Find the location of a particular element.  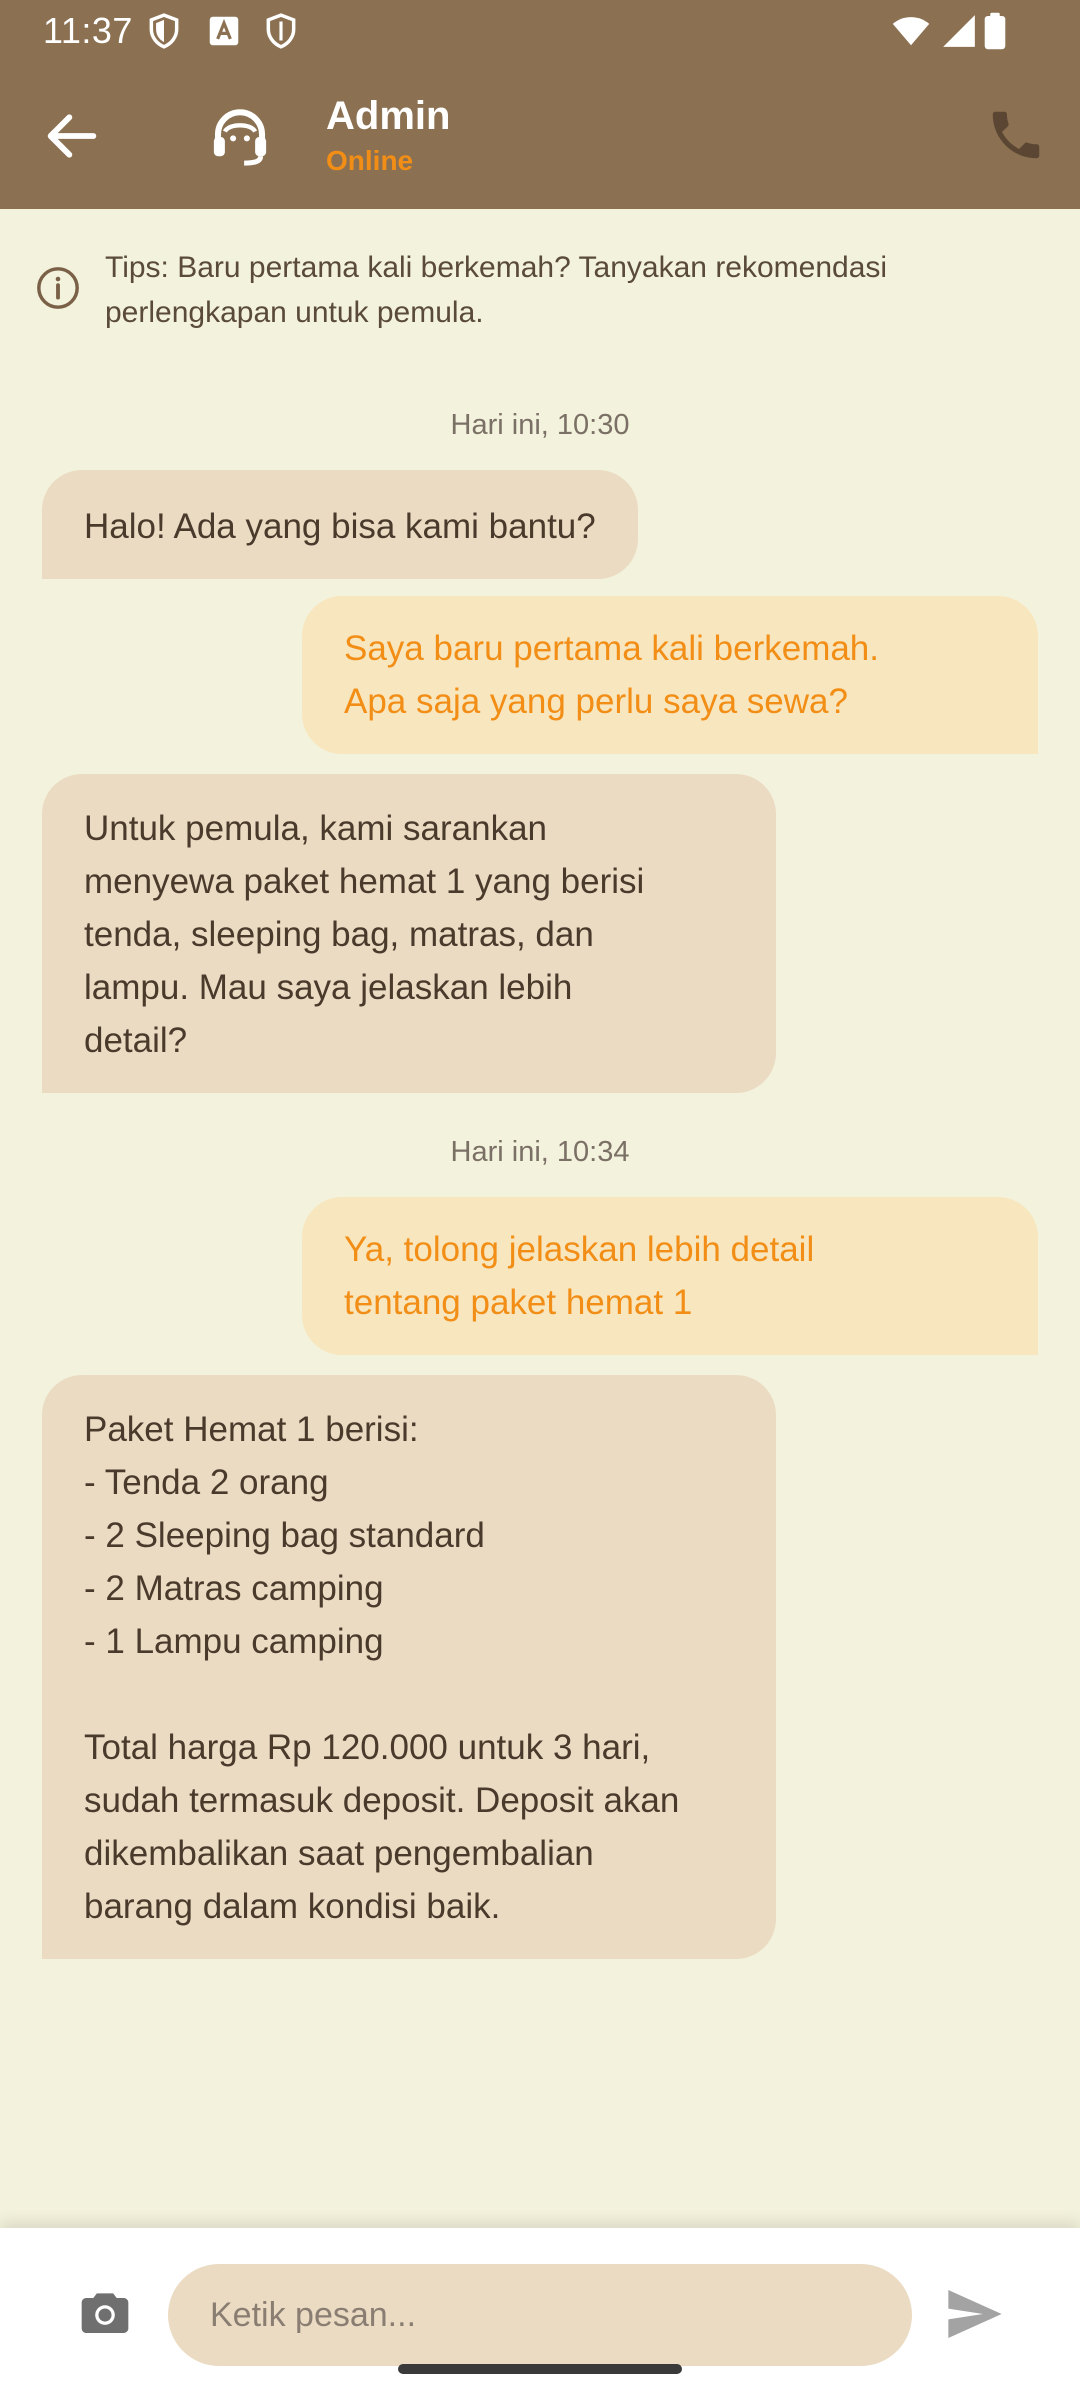

call-button is located at coordinates (1016, 135).